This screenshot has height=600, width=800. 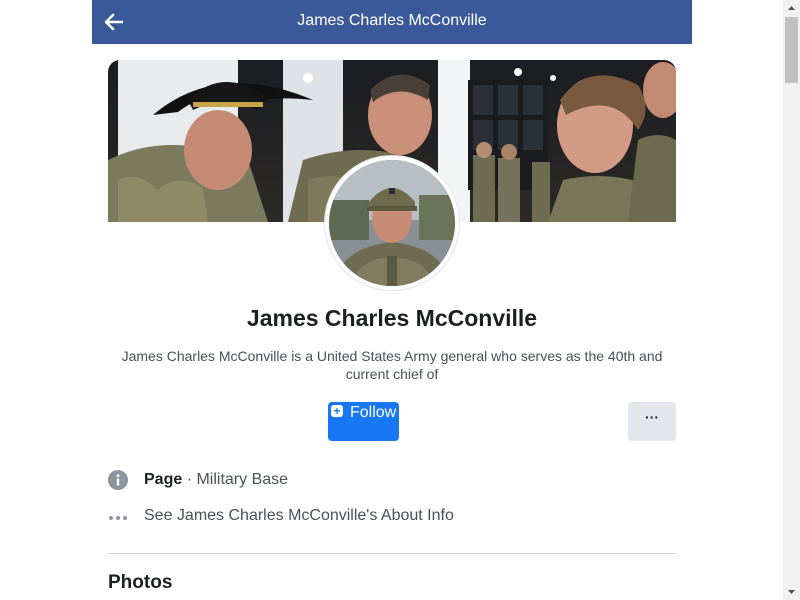 I want to click on top-bar: James Charles McConville, so click(x=392, y=22).